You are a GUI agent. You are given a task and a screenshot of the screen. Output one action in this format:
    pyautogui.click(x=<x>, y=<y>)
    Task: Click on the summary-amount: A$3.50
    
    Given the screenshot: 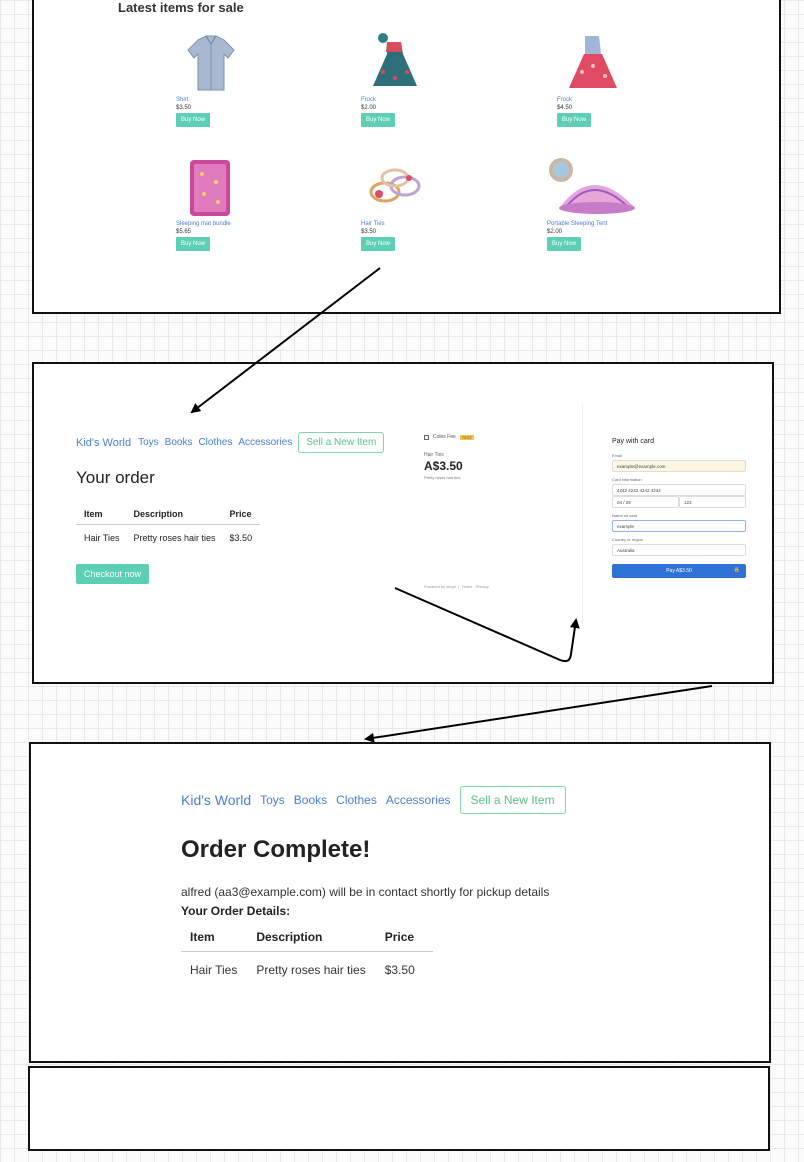 What is the action you would take?
    pyautogui.click(x=443, y=466)
    